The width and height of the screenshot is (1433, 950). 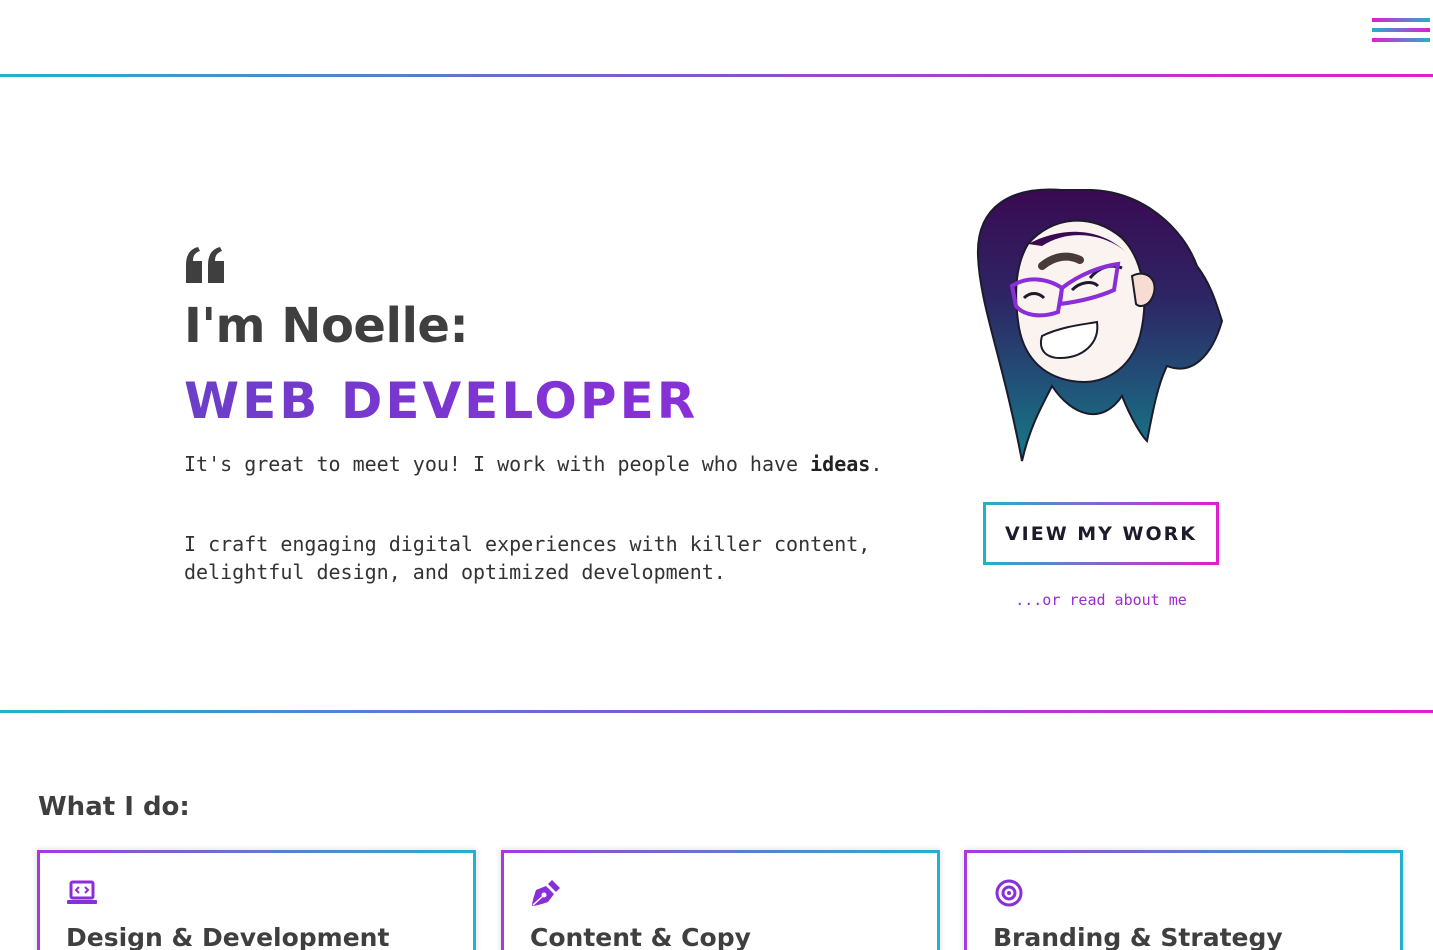 I want to click on section-divider, so click(x=716, y=711).